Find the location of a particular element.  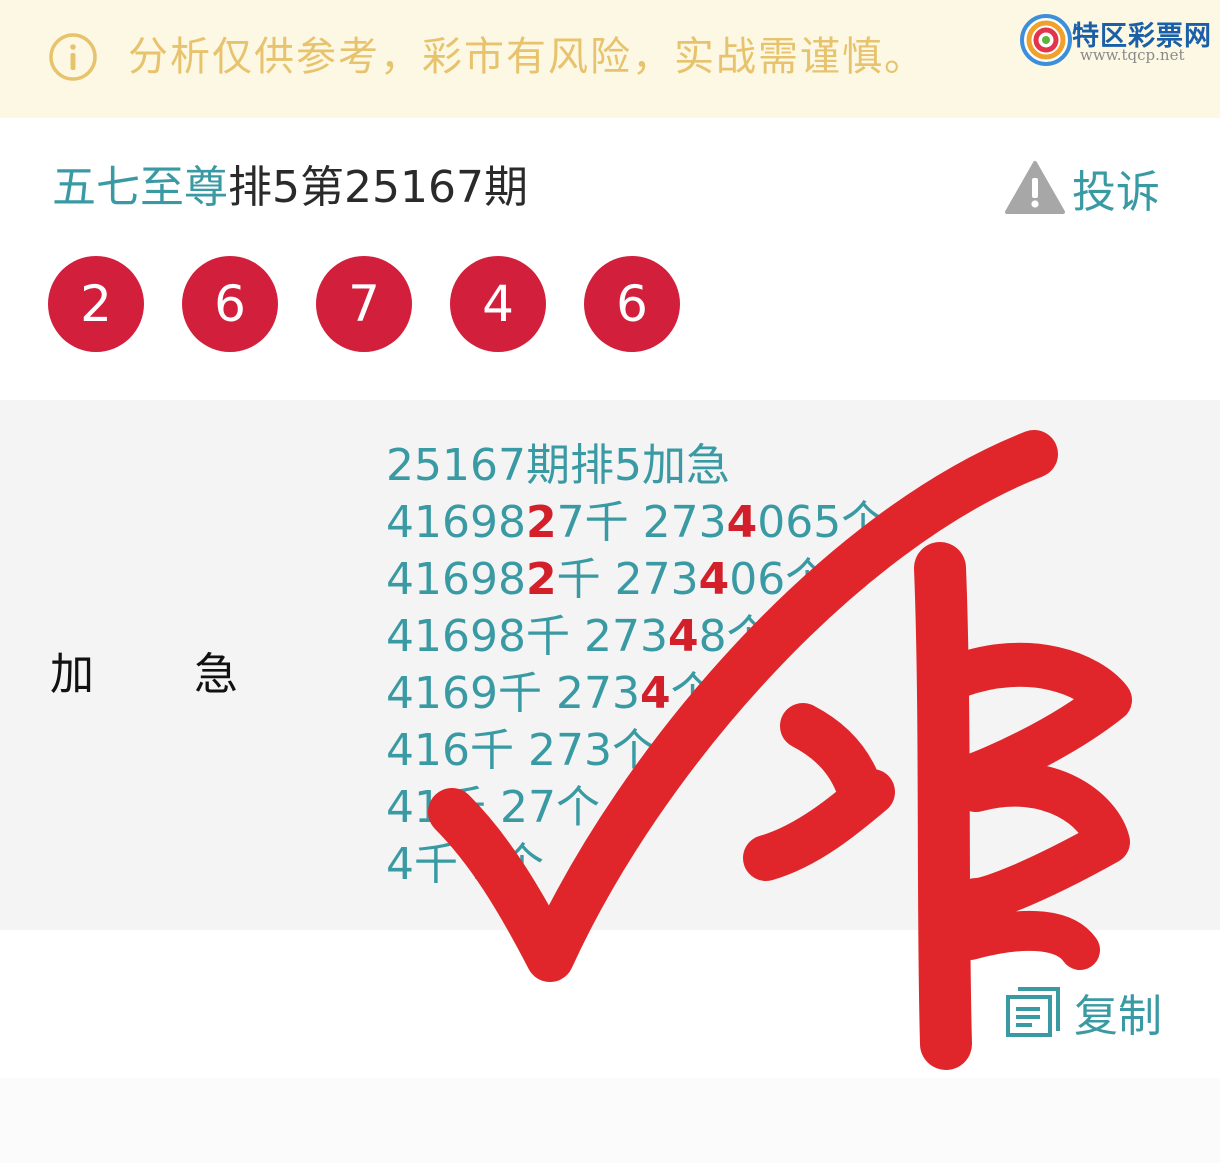

copy-document-icon is located at coordinates (1033, 1012).